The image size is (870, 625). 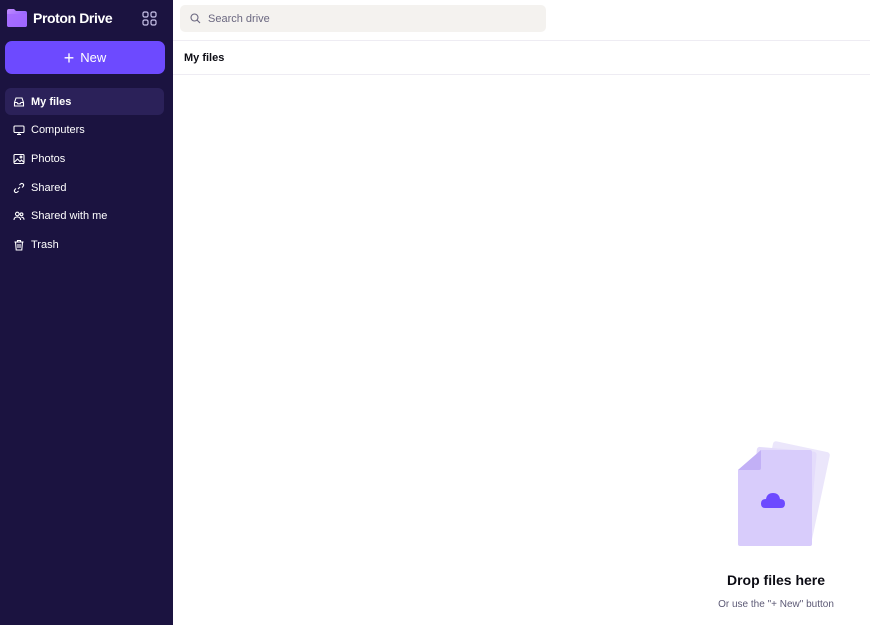 I want to click on sidebar-item-shared: Shared, so click(x=84, y=187).